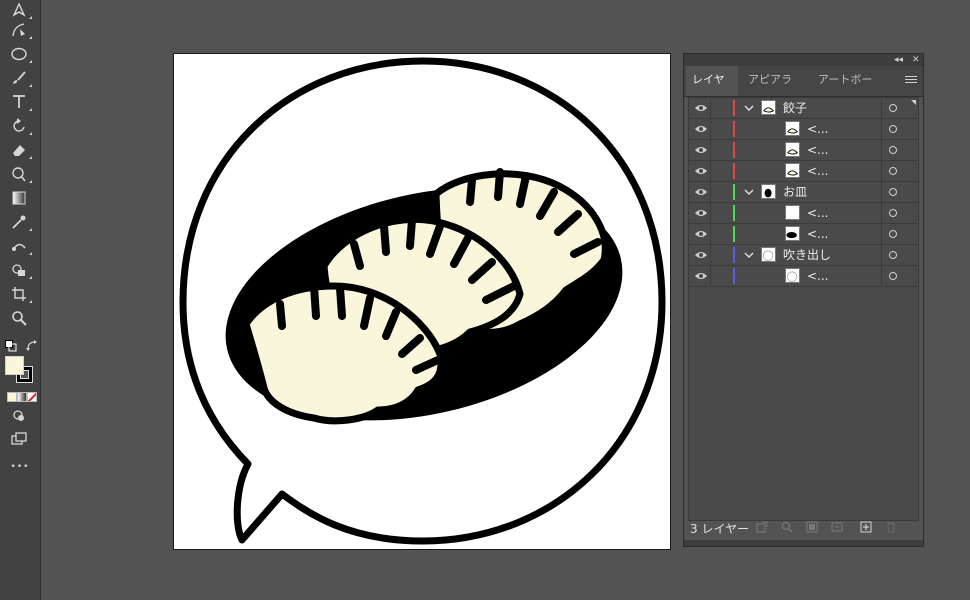  I want to click on draw-mode-icon, so click(19, 416).